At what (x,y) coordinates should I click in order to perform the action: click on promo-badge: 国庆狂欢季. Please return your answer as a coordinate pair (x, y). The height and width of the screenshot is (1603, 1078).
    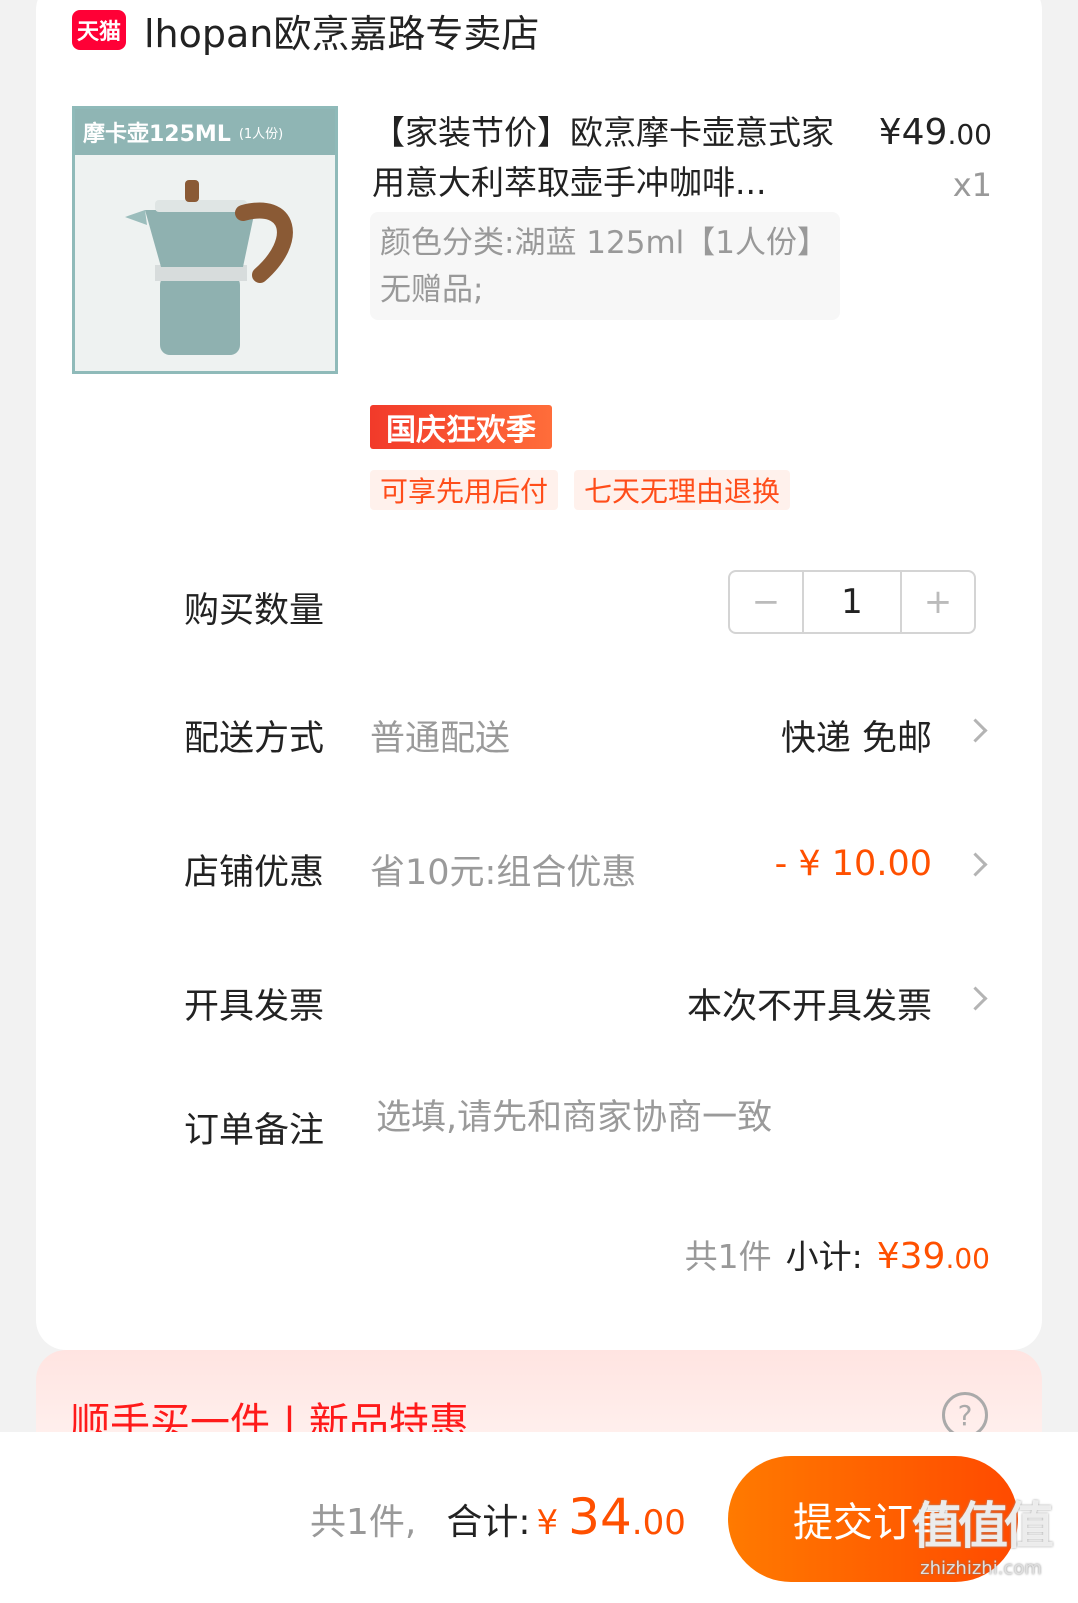
    Looking at the image, I should click on (461, 427).